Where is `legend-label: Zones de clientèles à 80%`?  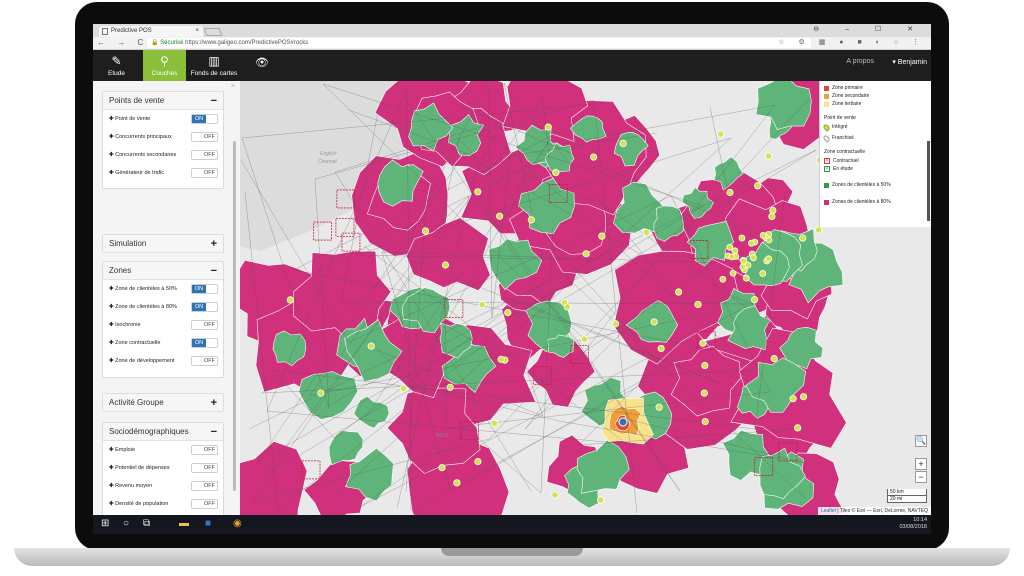
legend-label: Zones de clientèles à 80% is located at coordinates (861, 202).